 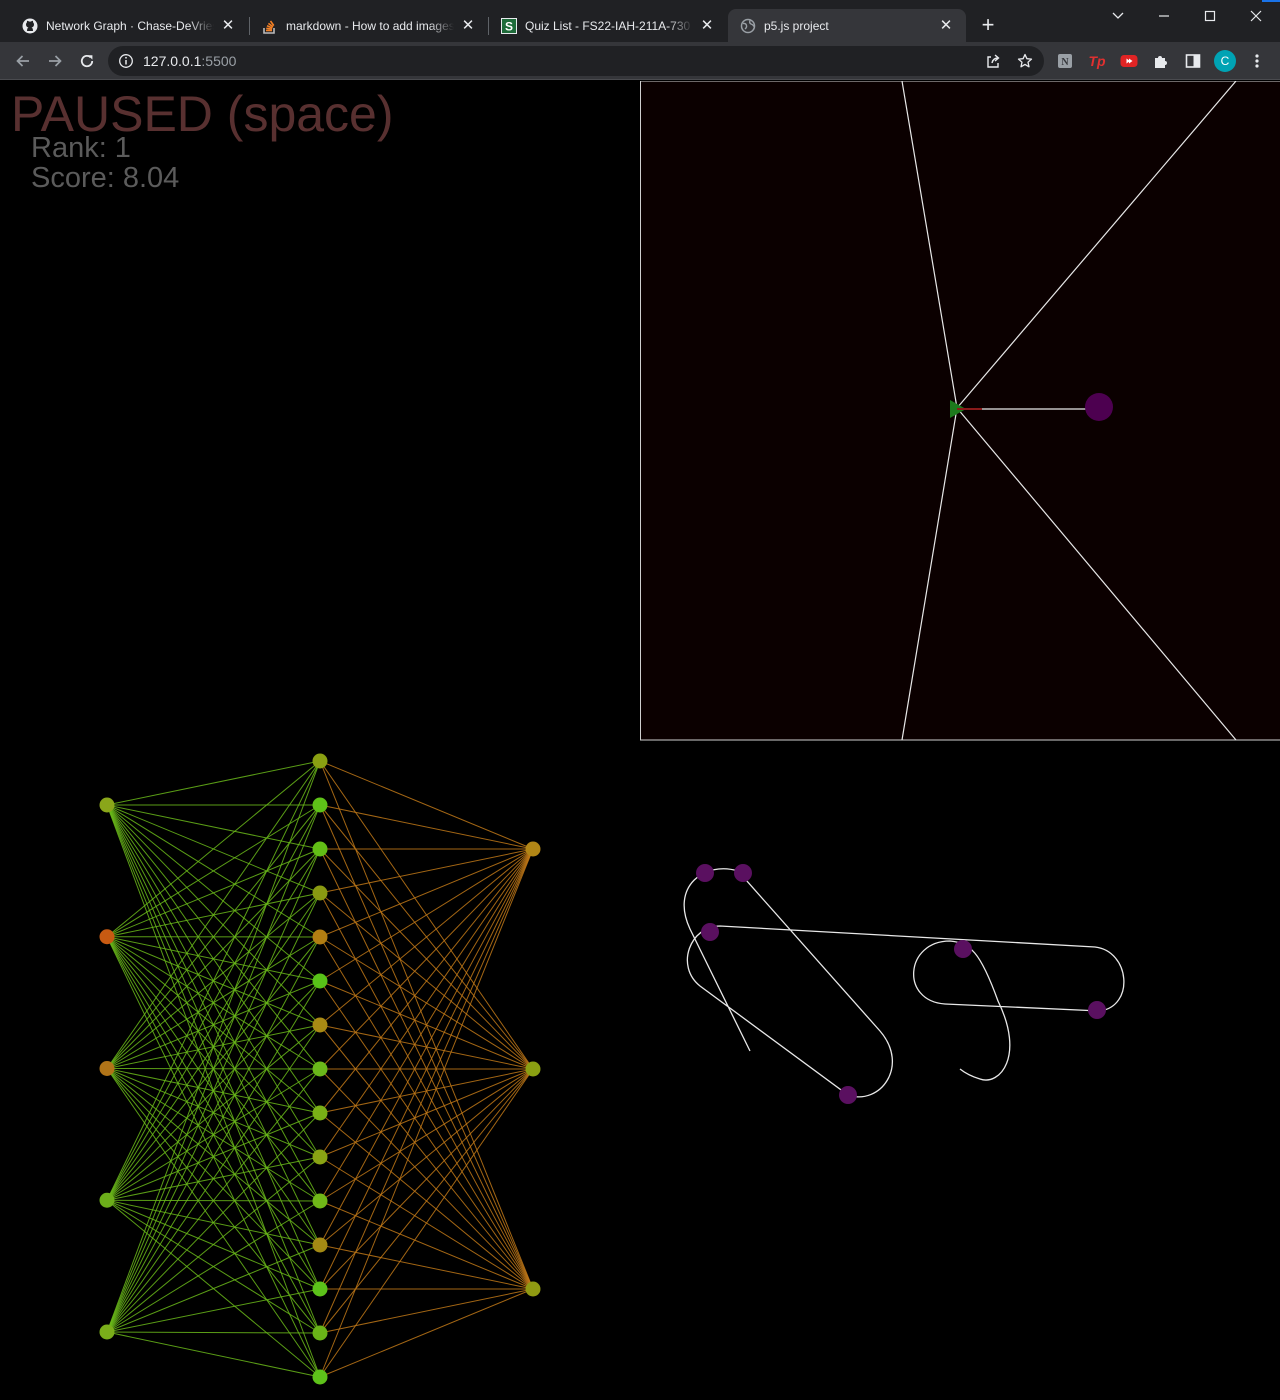 I want to click on reload-icon, so click(x=87, y=61).